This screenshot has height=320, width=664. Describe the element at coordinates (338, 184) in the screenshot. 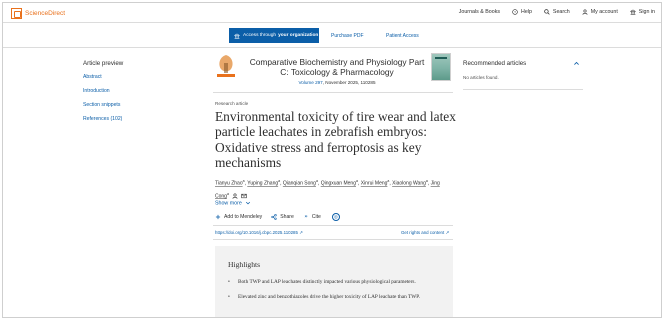

I see `author-name: Qingxuan Meng` at that location.